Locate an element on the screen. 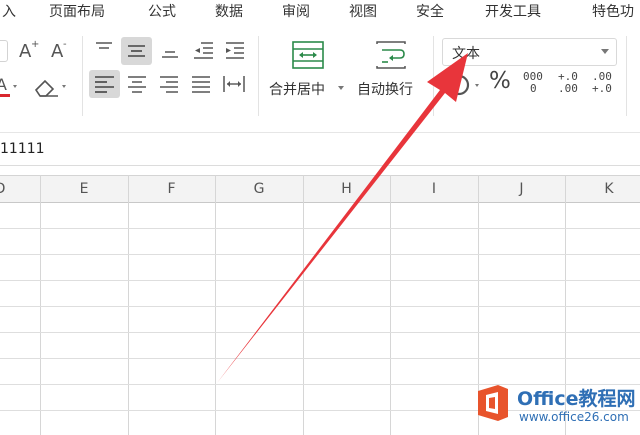 Image resolution: width=640 pixels, height=435 pixels. increase-font-icon: A + is located at coordinates (29, 50).